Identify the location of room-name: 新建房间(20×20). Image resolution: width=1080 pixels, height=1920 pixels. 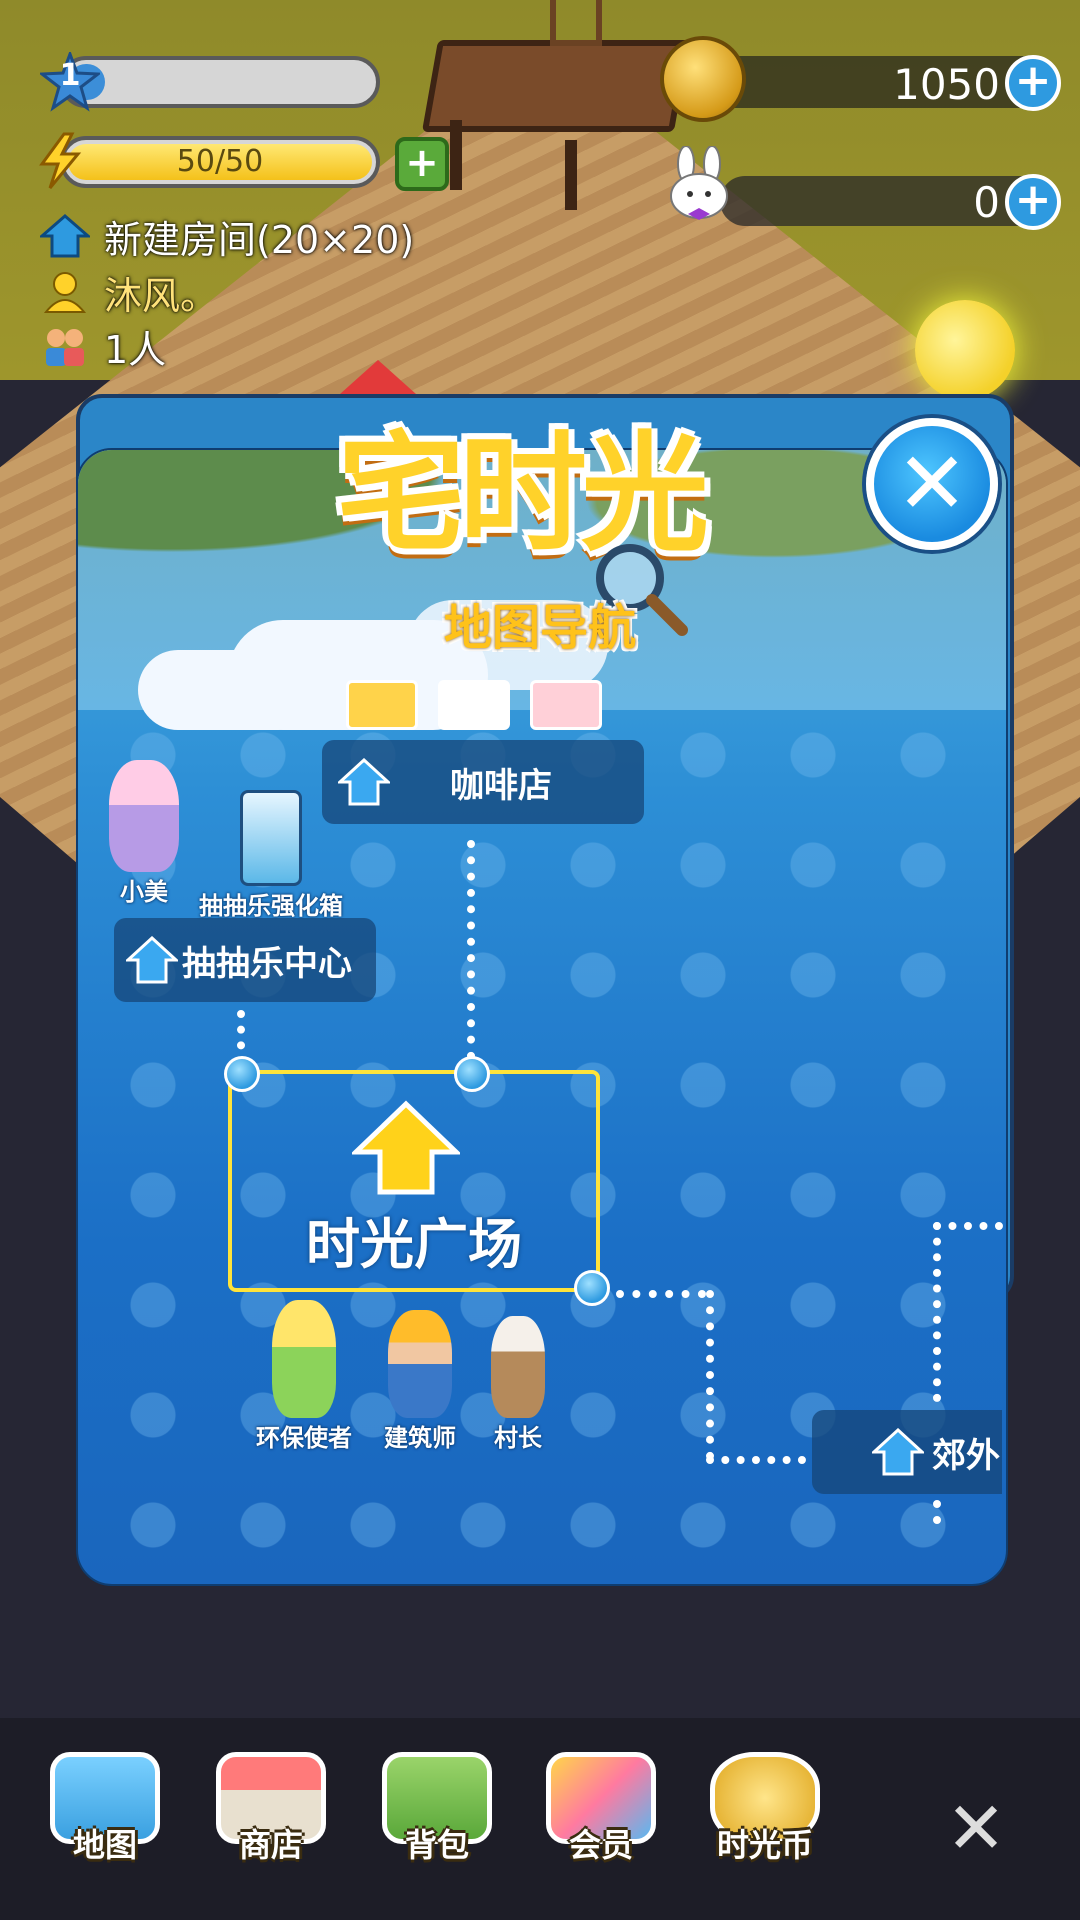
(259, 239).